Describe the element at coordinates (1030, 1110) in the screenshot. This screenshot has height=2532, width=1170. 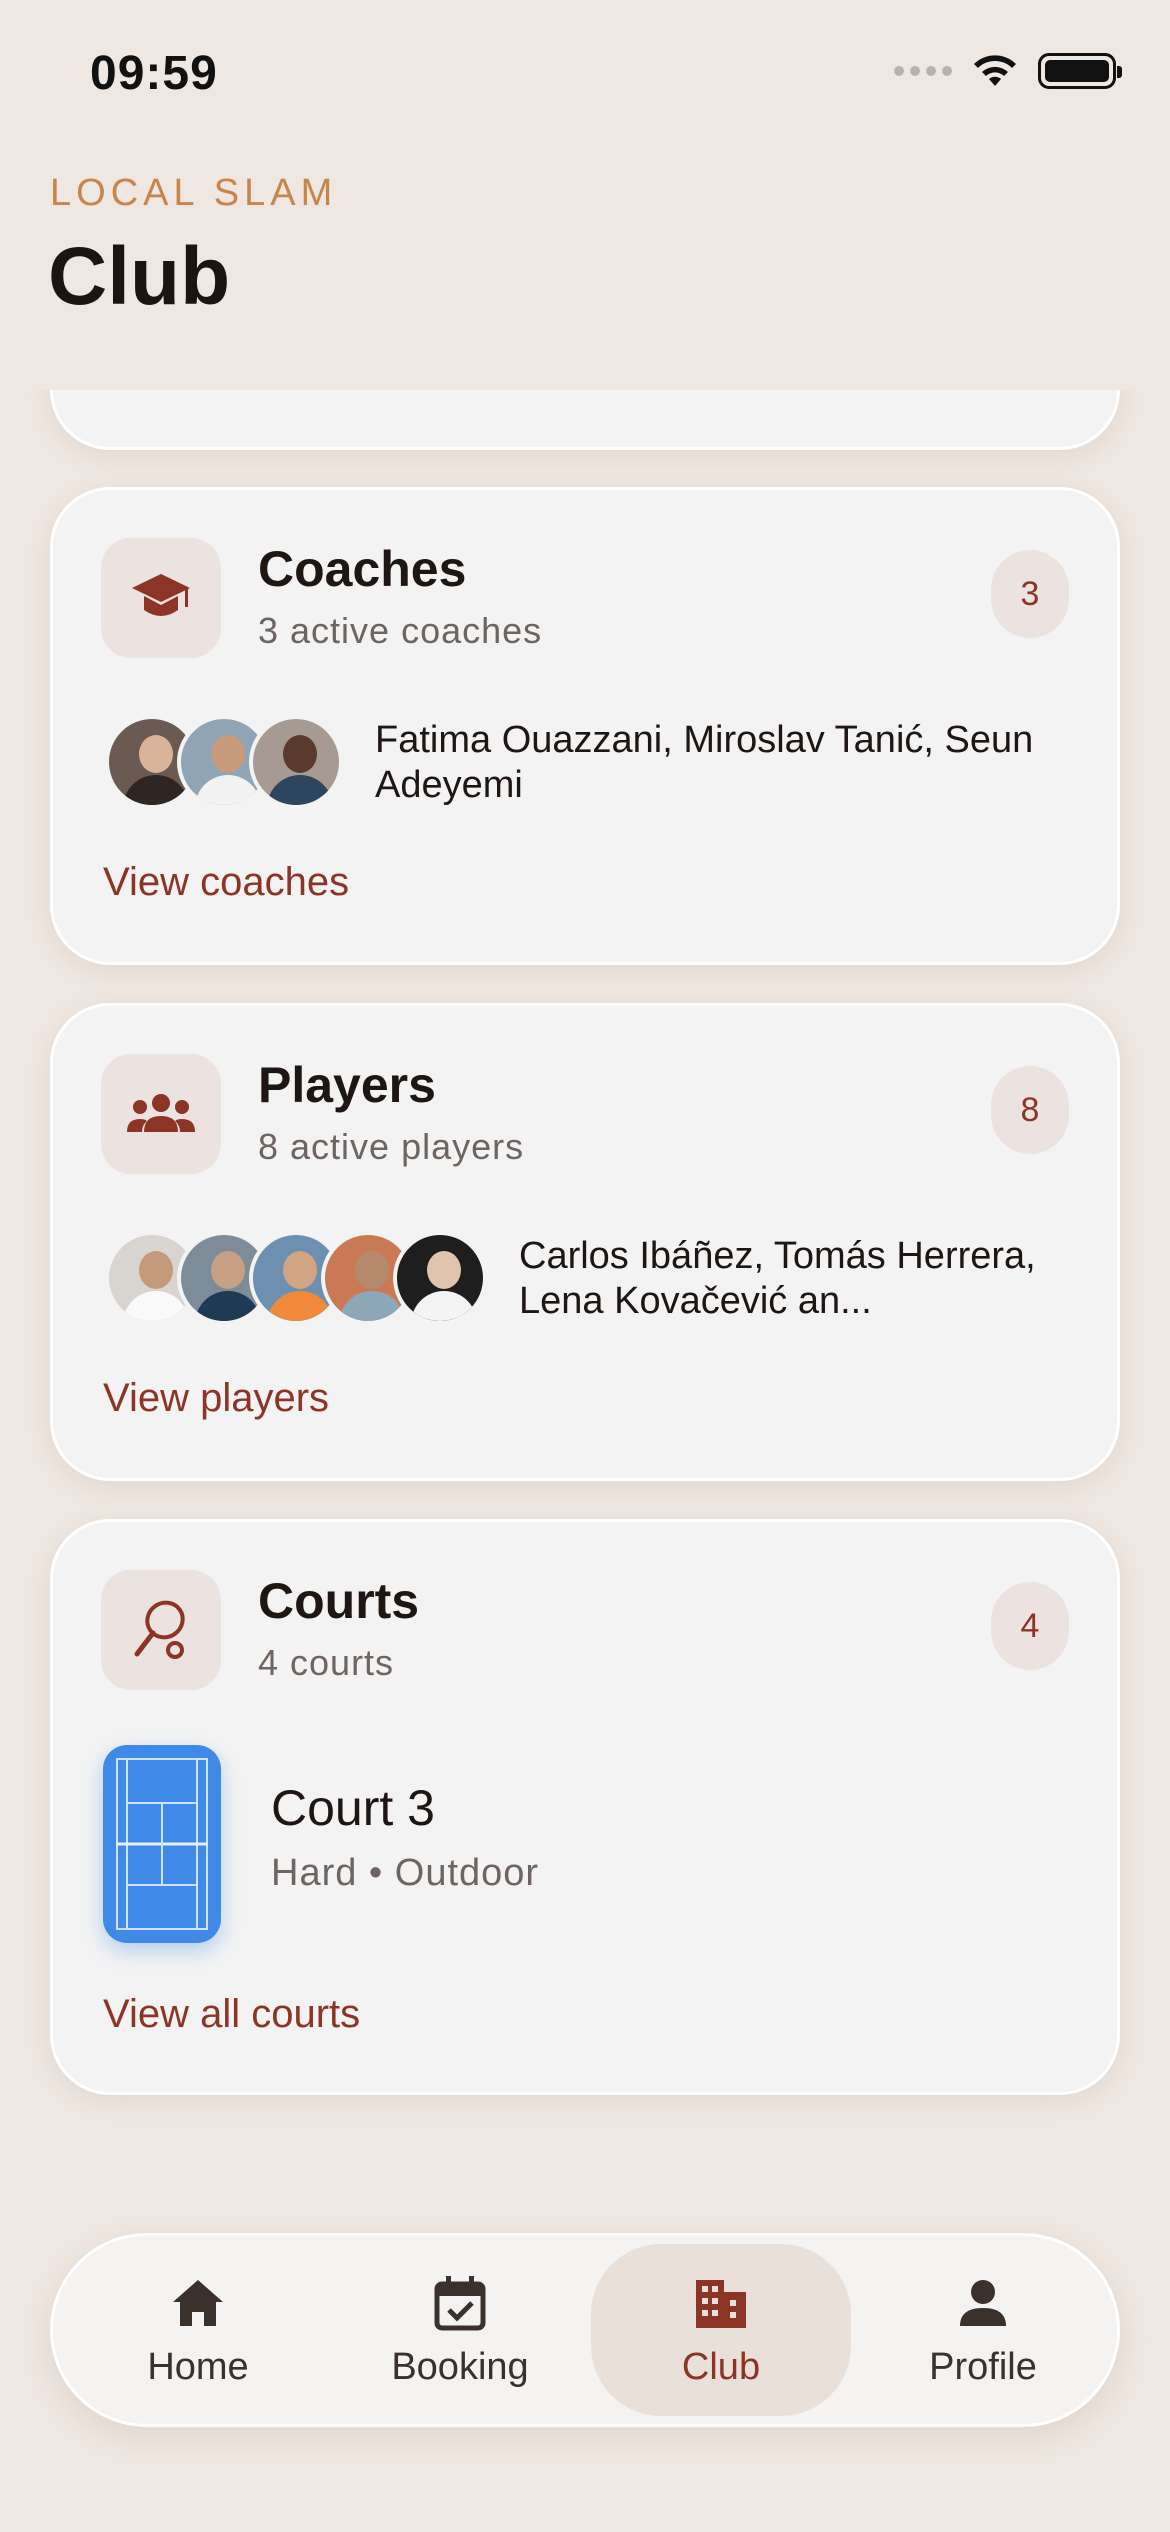
I see `players-count-badge: 8` at that location.